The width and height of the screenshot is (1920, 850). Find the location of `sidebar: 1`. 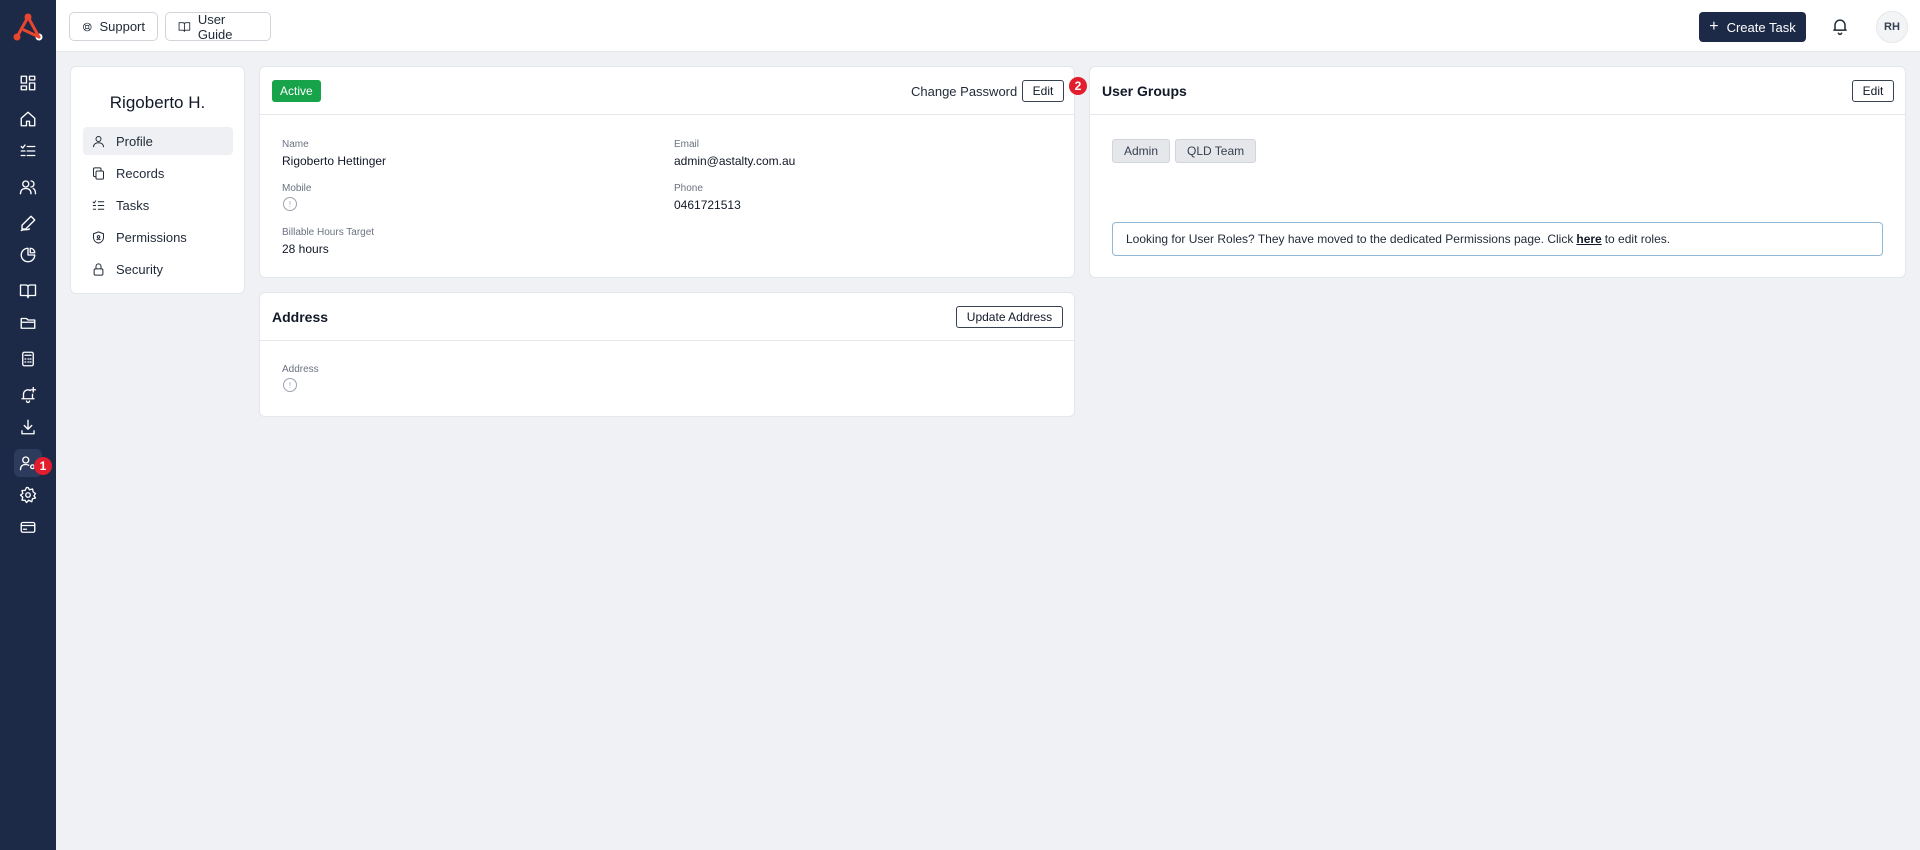

sidebar: 1 is located at coordinates (28, 425).